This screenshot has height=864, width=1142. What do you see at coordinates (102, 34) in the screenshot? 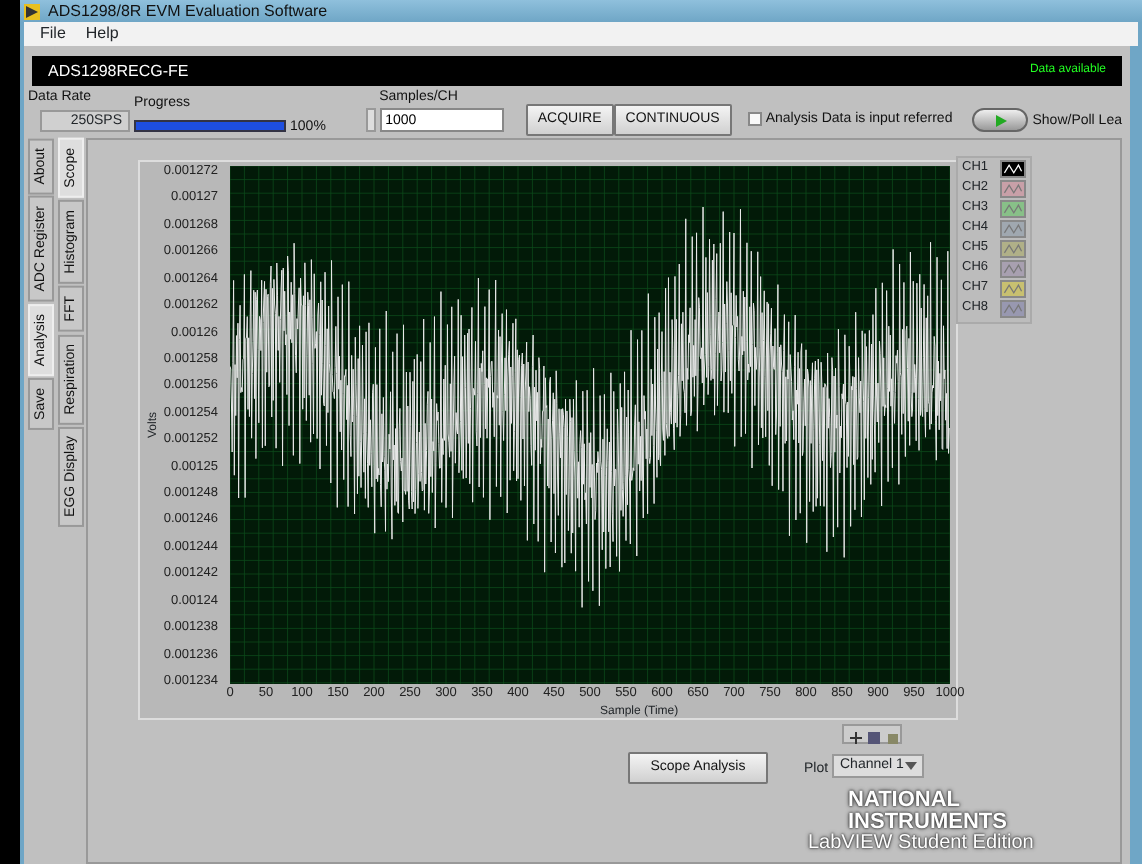
I see `menu-item: Help` at bounding box center [102, 34].